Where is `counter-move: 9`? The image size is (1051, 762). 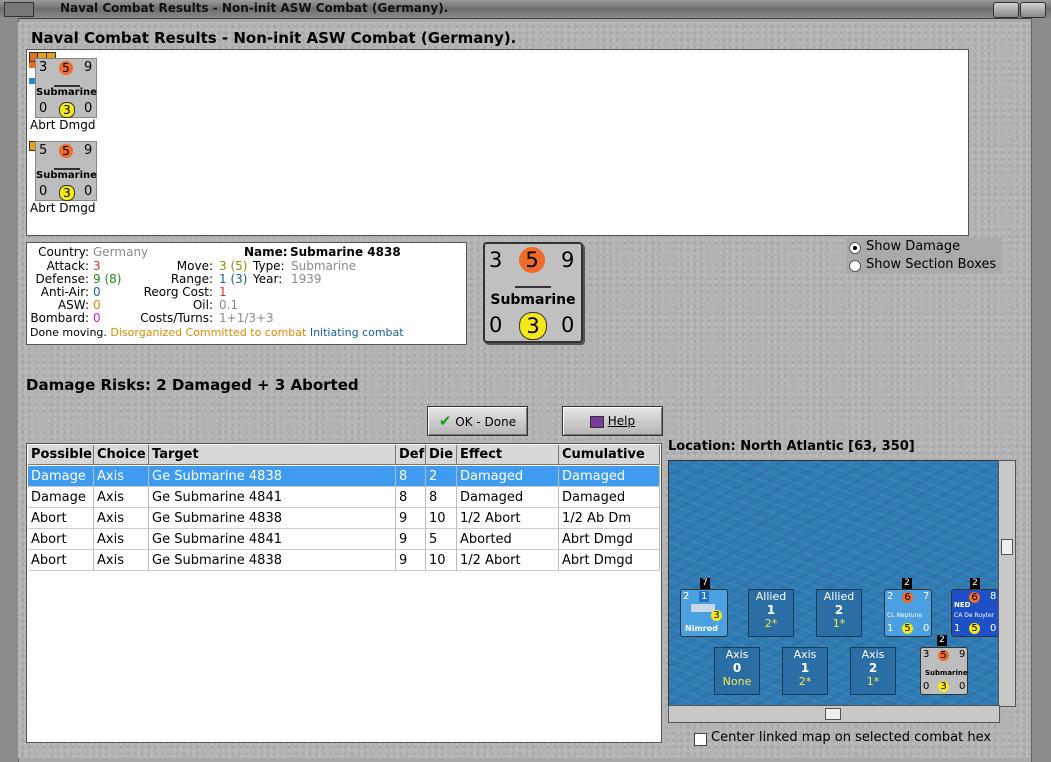
counter-move: 9 is located at coordinates (88, 67).